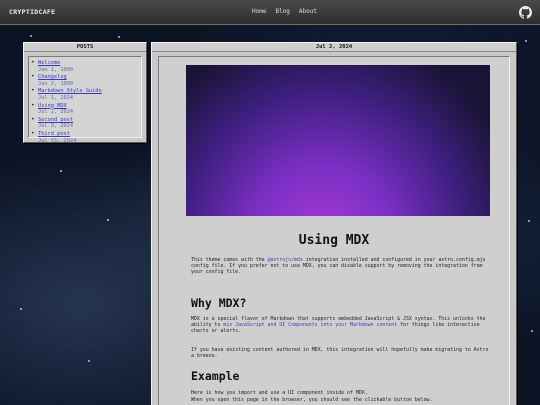  I want to click on example-heading: Example, so click(215, 376).